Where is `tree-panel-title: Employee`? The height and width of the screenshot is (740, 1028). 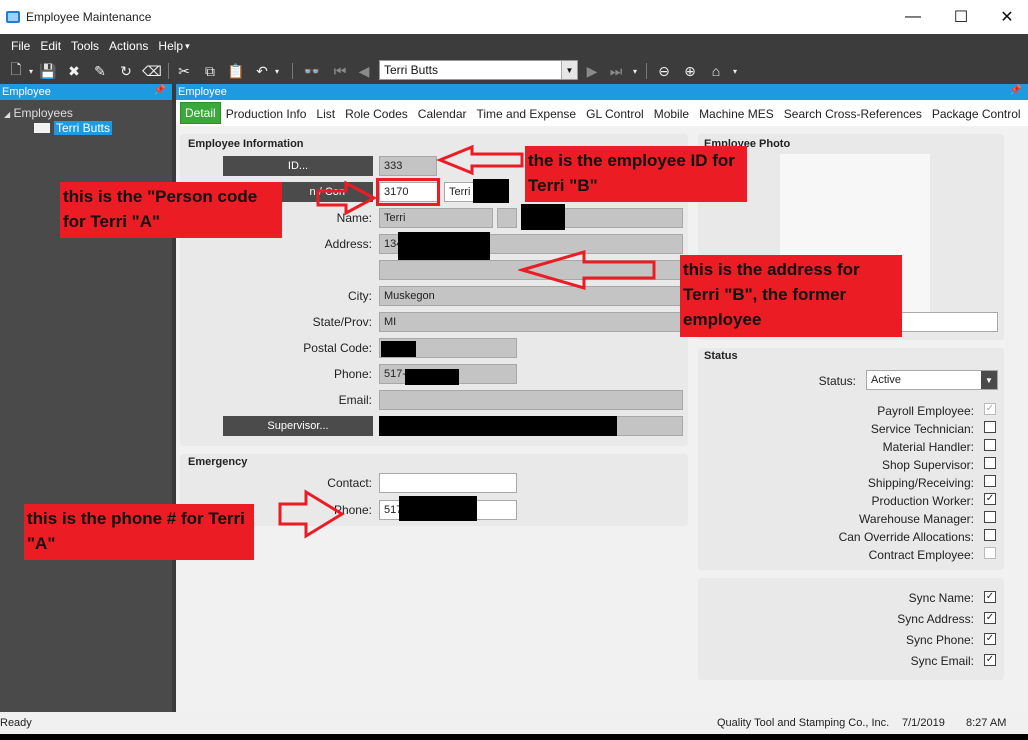 tree-panel-title: Employee is located at coordinates (26, 92).